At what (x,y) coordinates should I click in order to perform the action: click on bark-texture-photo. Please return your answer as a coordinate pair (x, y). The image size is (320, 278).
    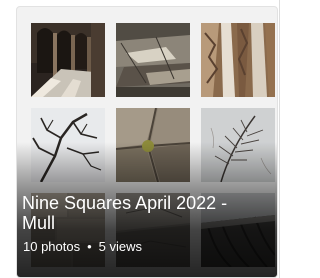
    Looking at the image, I should click on (238, 60).